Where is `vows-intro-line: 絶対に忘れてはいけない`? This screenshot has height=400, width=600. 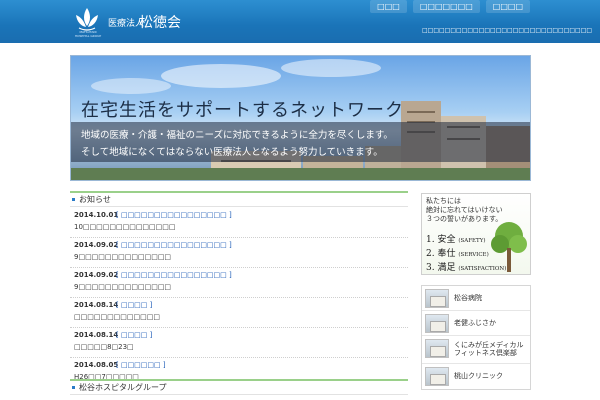 vows-intro-line: 絶対に忘れてはいけない is located at coordinates (464, 210).